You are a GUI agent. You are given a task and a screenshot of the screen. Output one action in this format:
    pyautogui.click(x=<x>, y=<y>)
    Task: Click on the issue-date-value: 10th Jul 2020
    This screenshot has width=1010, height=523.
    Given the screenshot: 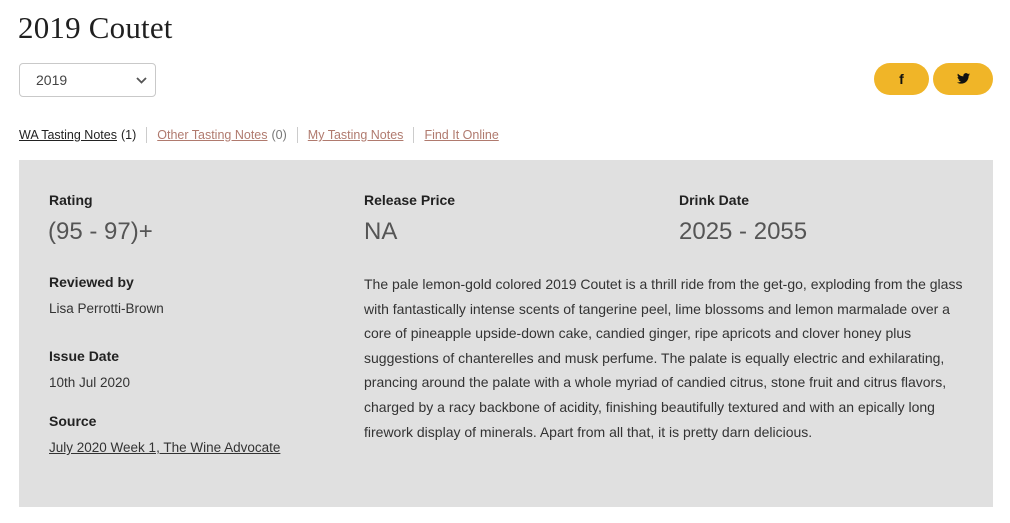 What is the action you would take?
    pyautogui.click(x=90, y=382)
    